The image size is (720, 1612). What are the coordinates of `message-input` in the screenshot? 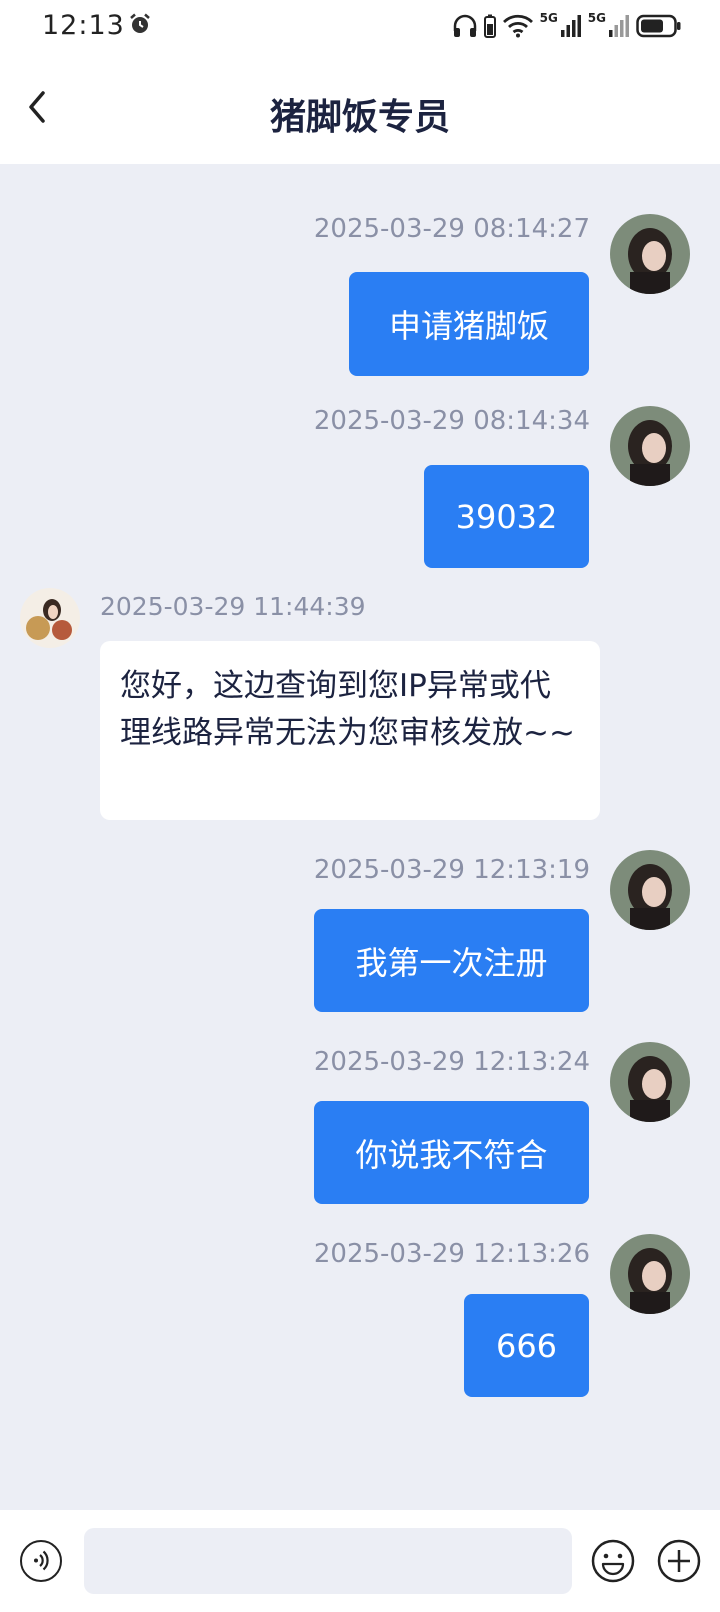 It's located at (328, 1561).